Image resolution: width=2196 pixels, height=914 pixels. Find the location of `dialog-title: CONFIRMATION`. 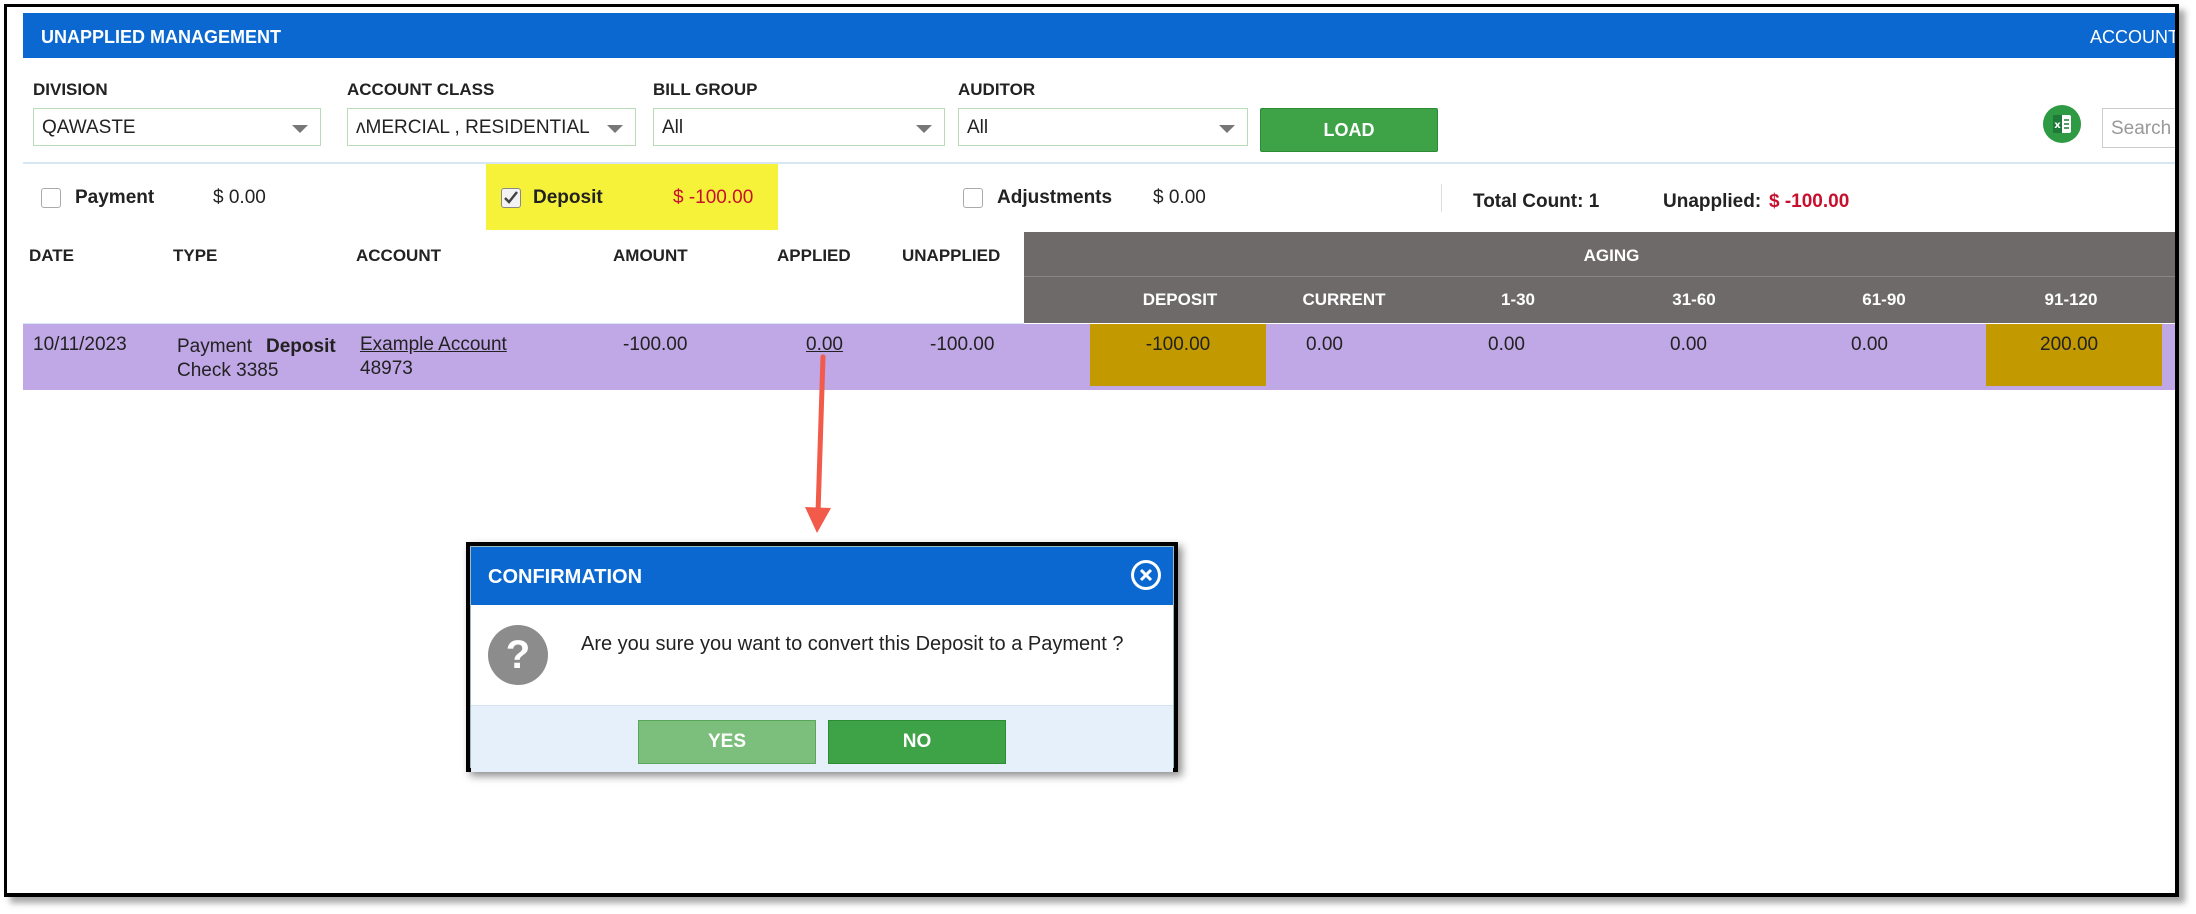

dialog-title: CONFIRMATION is located at coordinates (565, 577).